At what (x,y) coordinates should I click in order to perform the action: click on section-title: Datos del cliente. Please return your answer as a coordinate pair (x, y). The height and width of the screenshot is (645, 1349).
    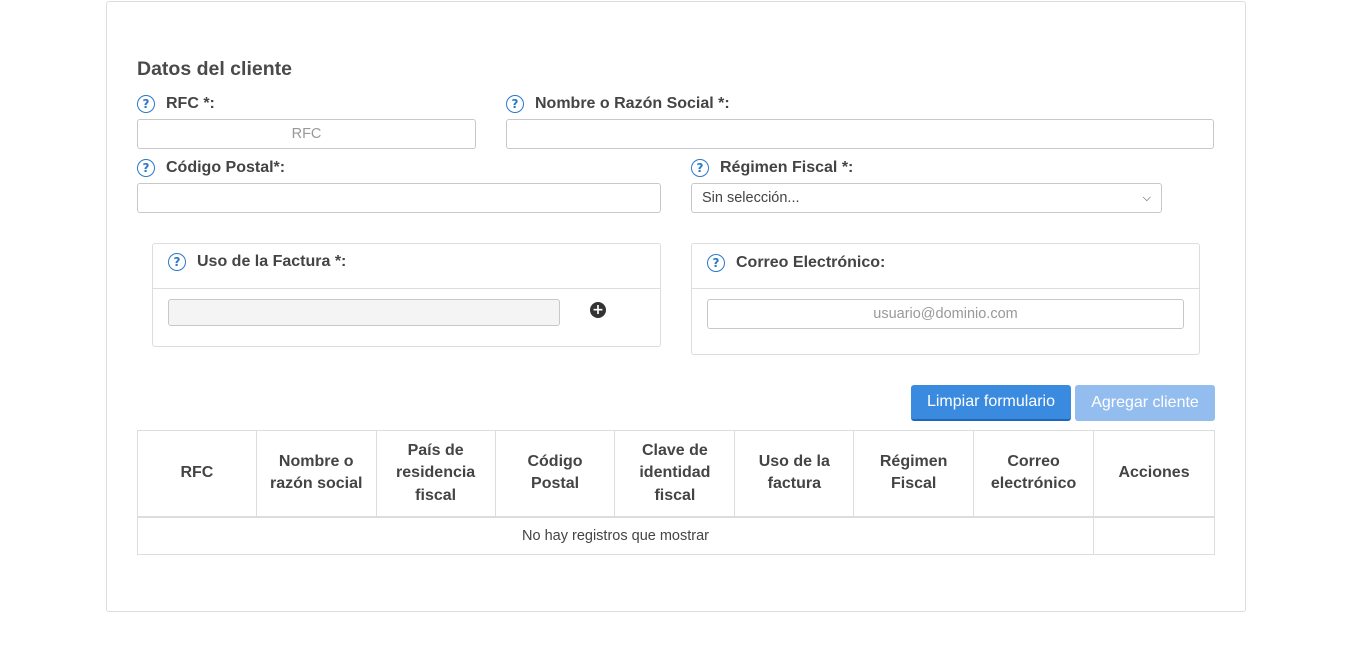
    Looking at the image, I should click on (214, 69).